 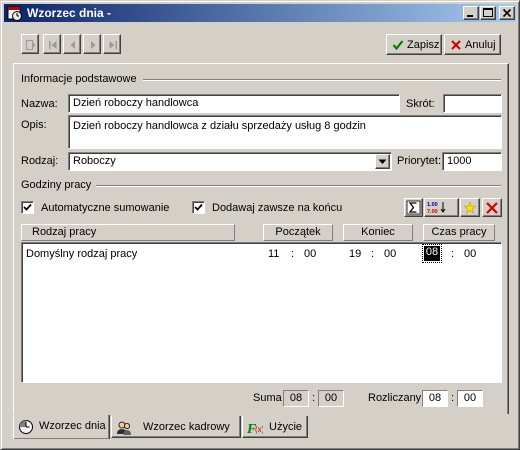 I want to click on basic-info-heading: Informacje podstawowe, so click(x=79, y=79).